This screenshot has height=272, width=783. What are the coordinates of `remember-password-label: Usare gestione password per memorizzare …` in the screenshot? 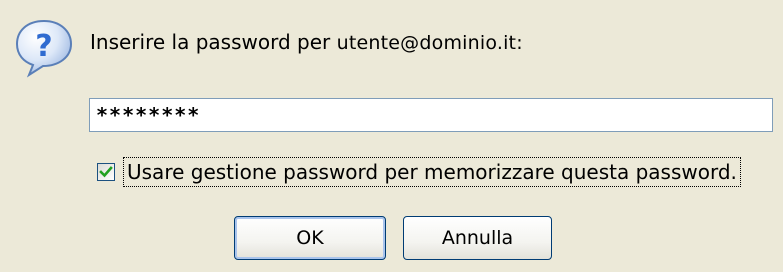 It's located at (432, 172).